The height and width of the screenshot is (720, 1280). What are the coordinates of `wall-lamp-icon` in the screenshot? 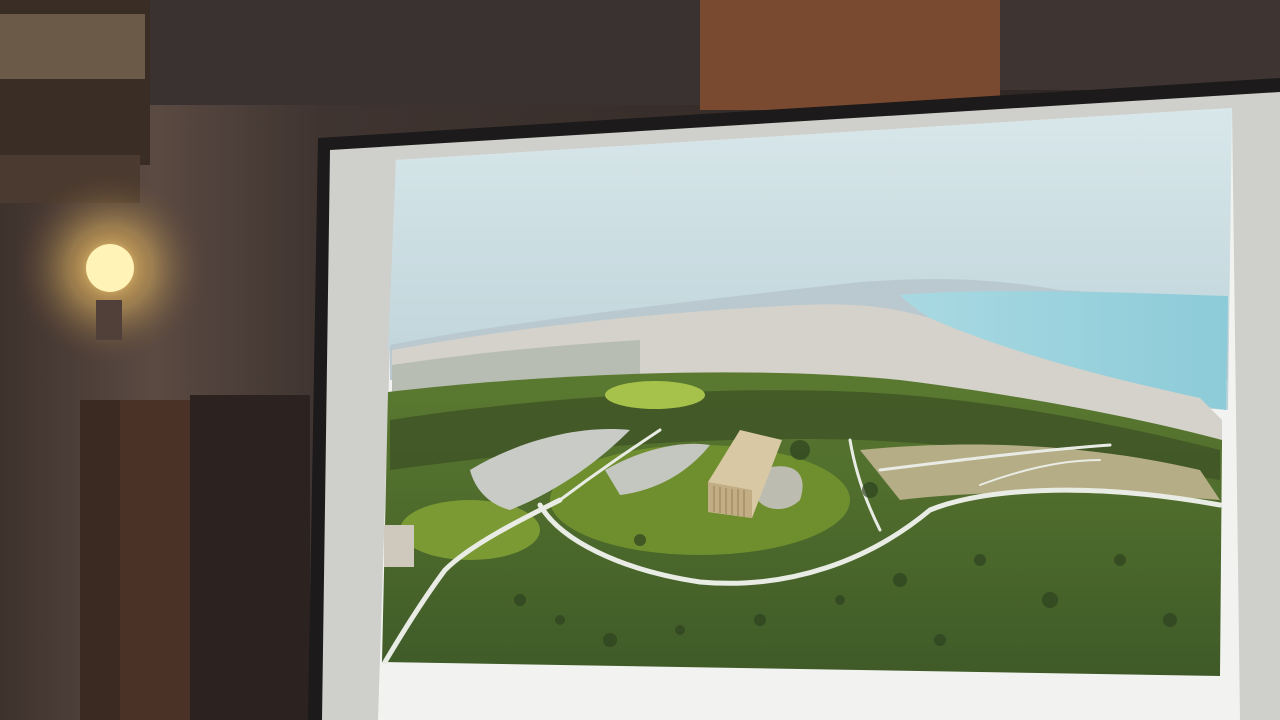 It's located at (110, 268).